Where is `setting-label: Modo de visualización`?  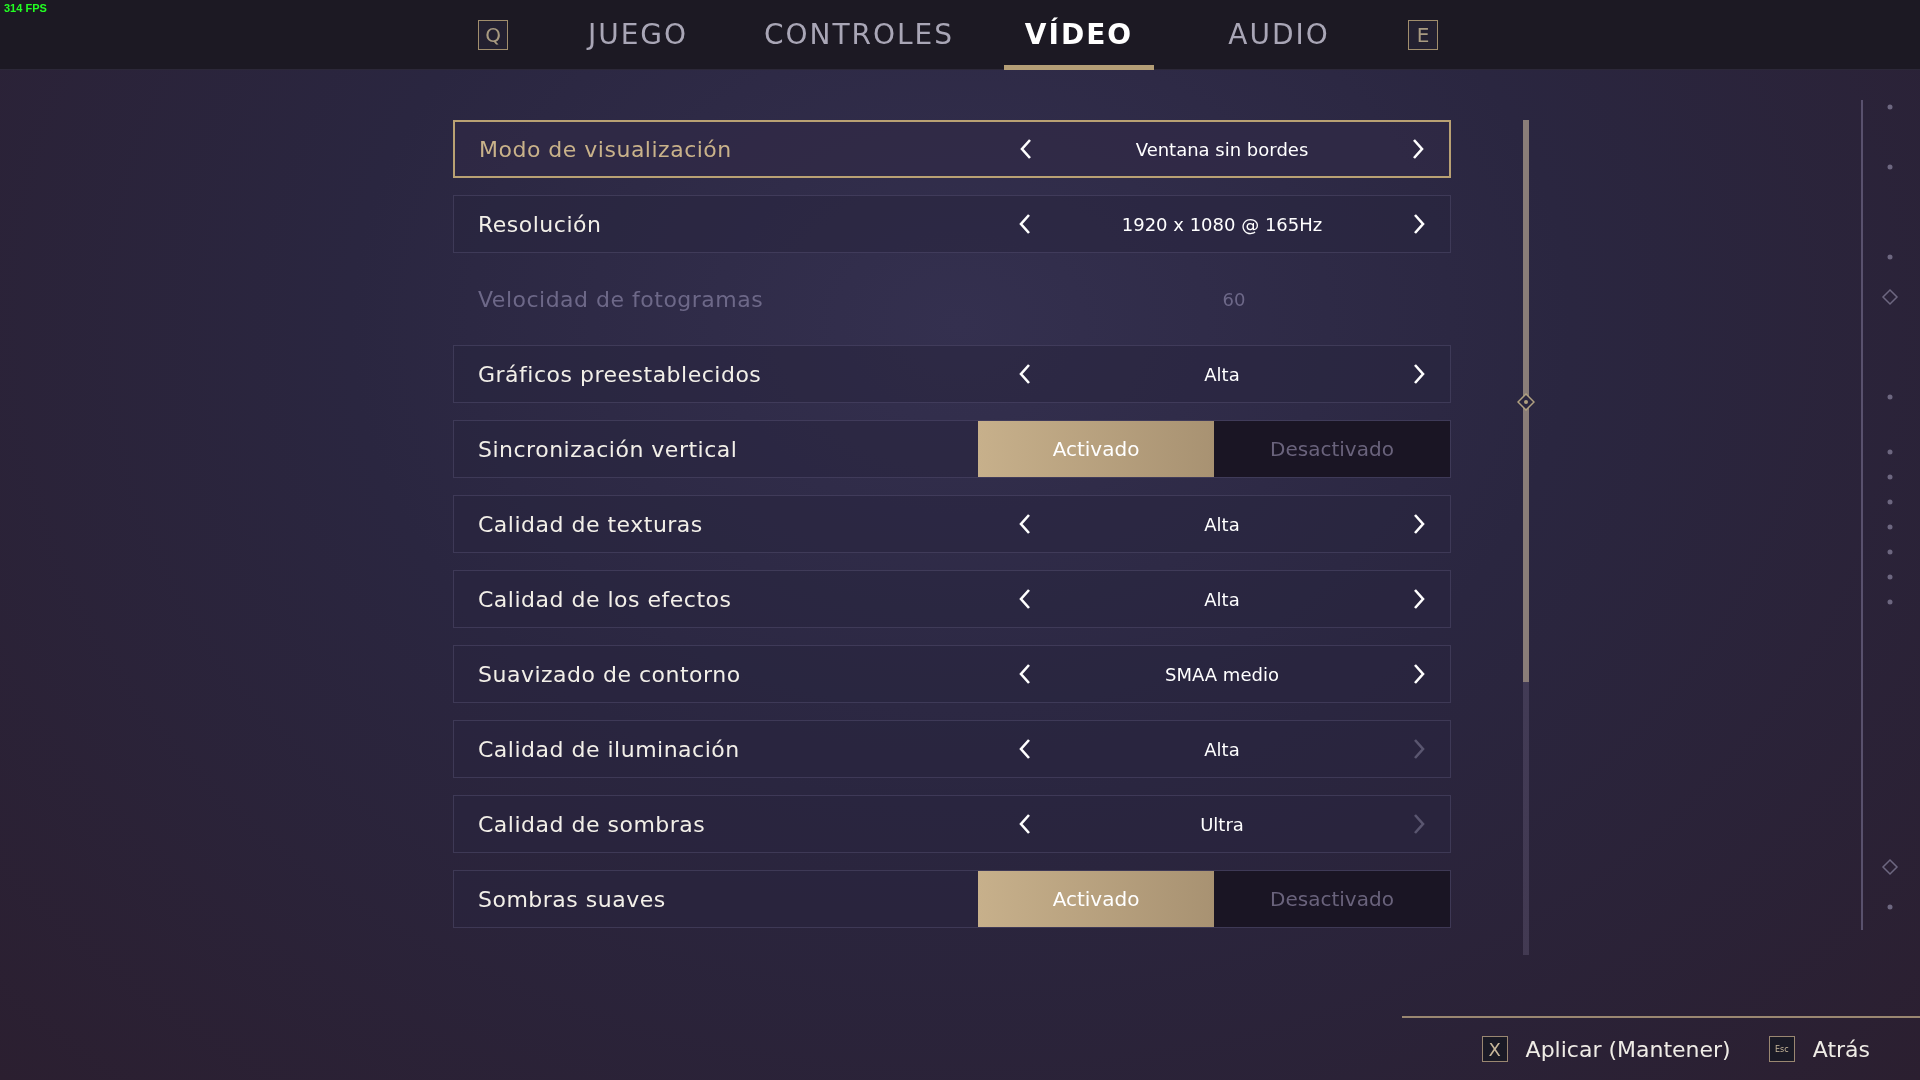
setting-label: Modo de visualización is located at coordinates (605, 149).